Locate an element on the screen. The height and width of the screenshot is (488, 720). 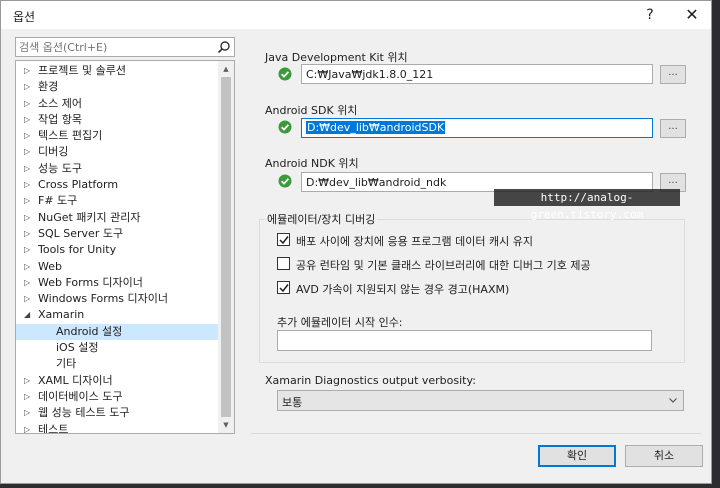
tree-item-label: SQL Server 도구 is located at coordinates (81, 233).